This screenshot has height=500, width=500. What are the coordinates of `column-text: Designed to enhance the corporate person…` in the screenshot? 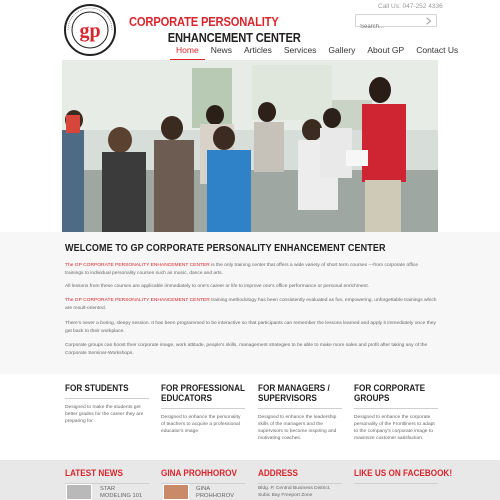 It's located at (394, 428).